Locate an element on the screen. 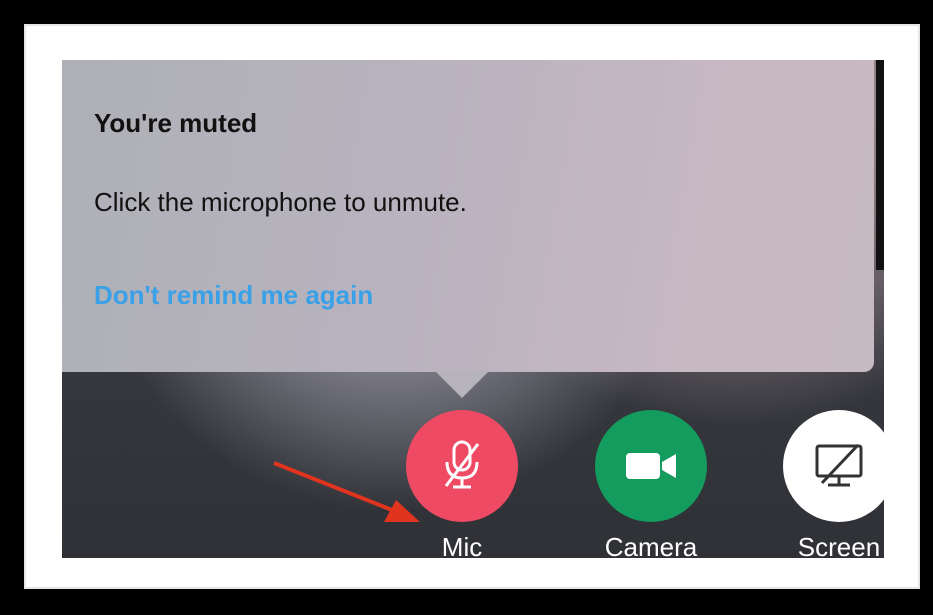 The width and height of the screenshot is (933, 615). red-arrow-annotation is located at coordinates (346, 491).